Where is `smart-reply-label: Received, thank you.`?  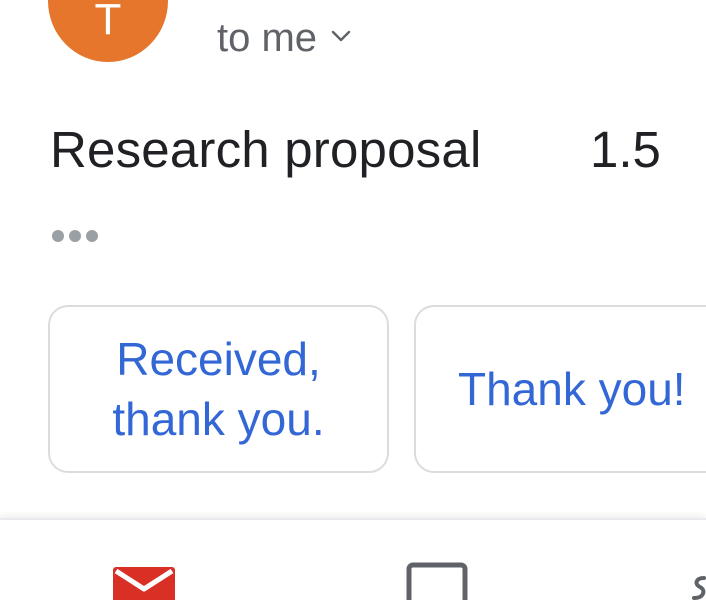
smart-reply-label: Received, thank you. is located at coordinates (218, 389).